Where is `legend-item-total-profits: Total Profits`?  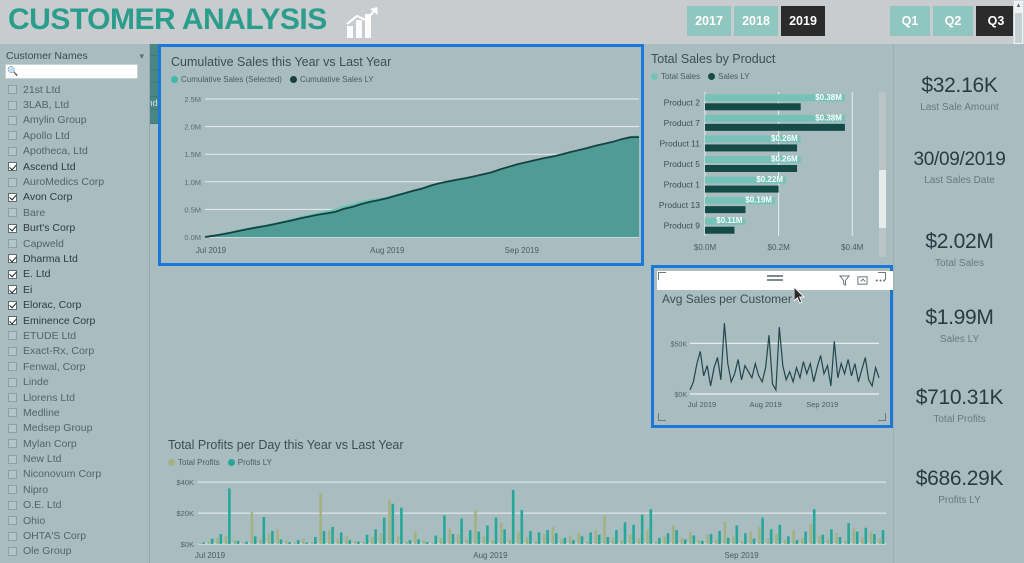
legend-item-total-profits: Total Profits is located at coordinates (194, 462).